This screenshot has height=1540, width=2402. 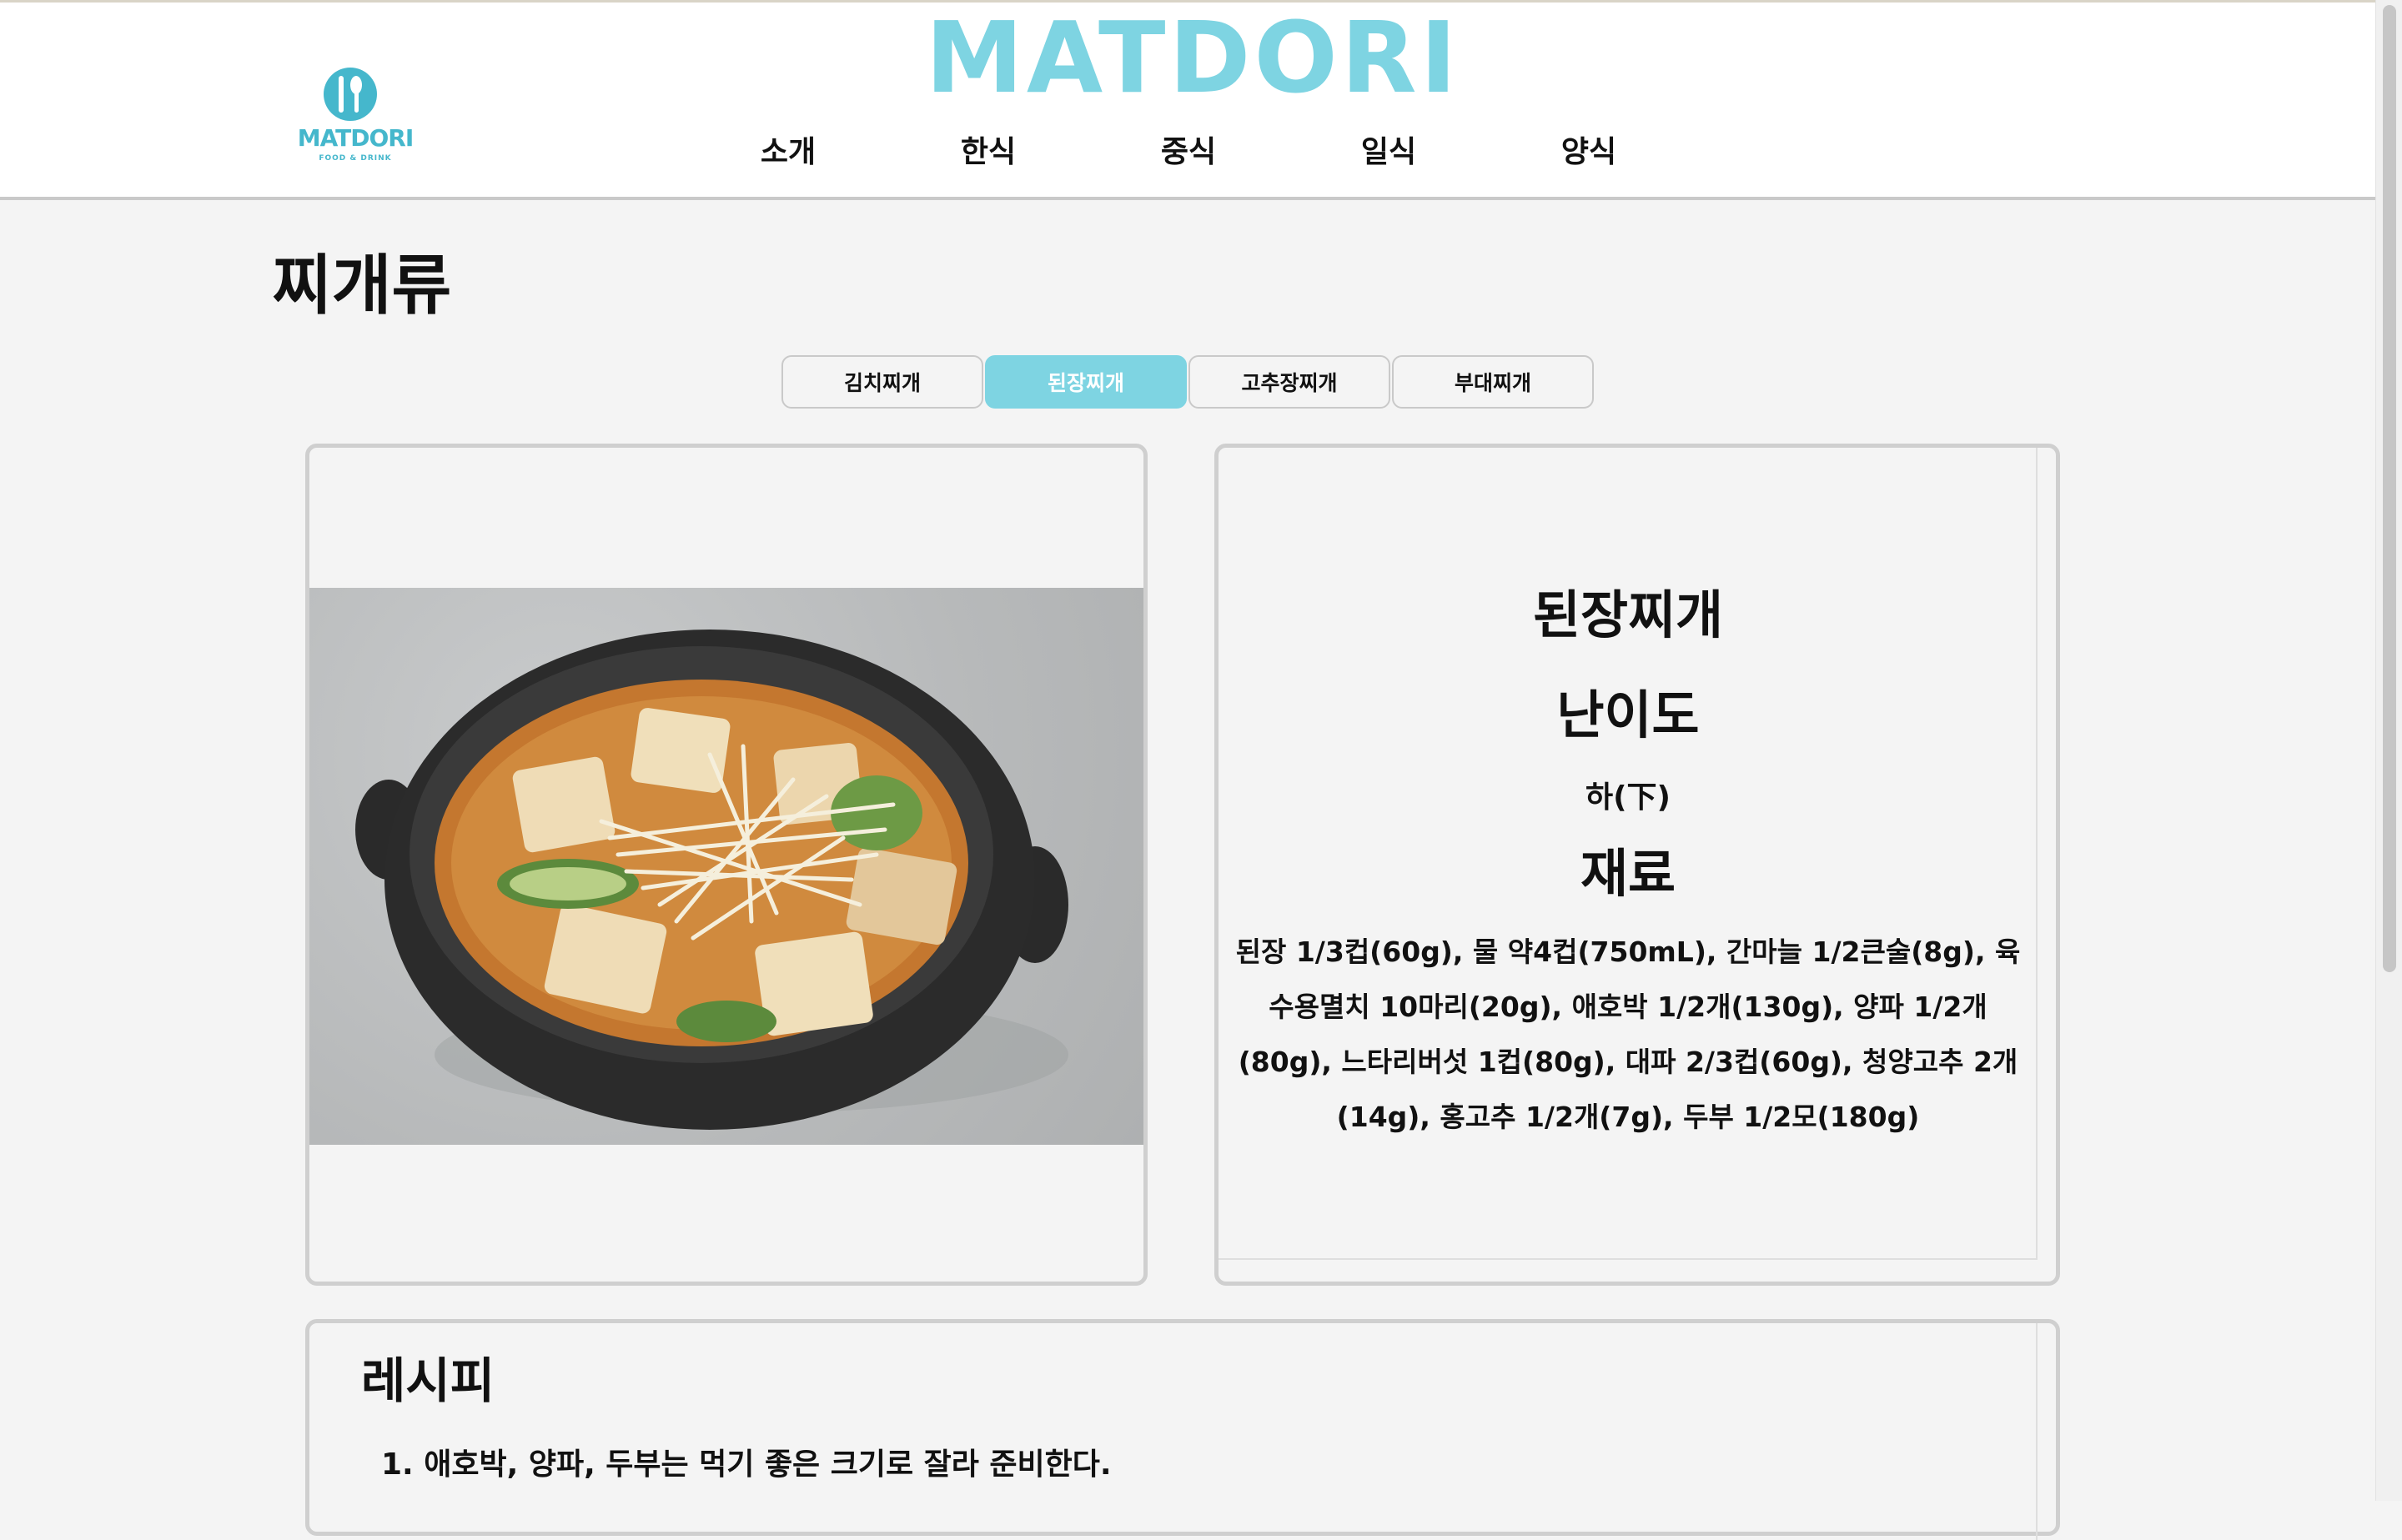 I want to click on tab-doenjang-jjigae: 된장찌개, so click(x=1086, y=382).